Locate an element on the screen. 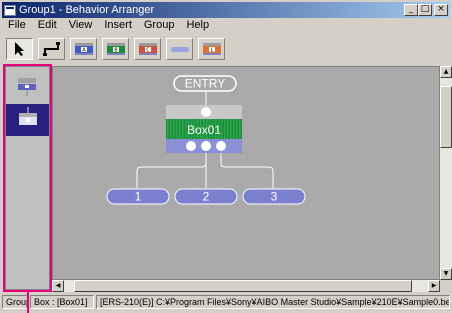 The height and width of the screenshot is (313, 452). box-c-icon-letter: C is located at coordinates (148, 51).